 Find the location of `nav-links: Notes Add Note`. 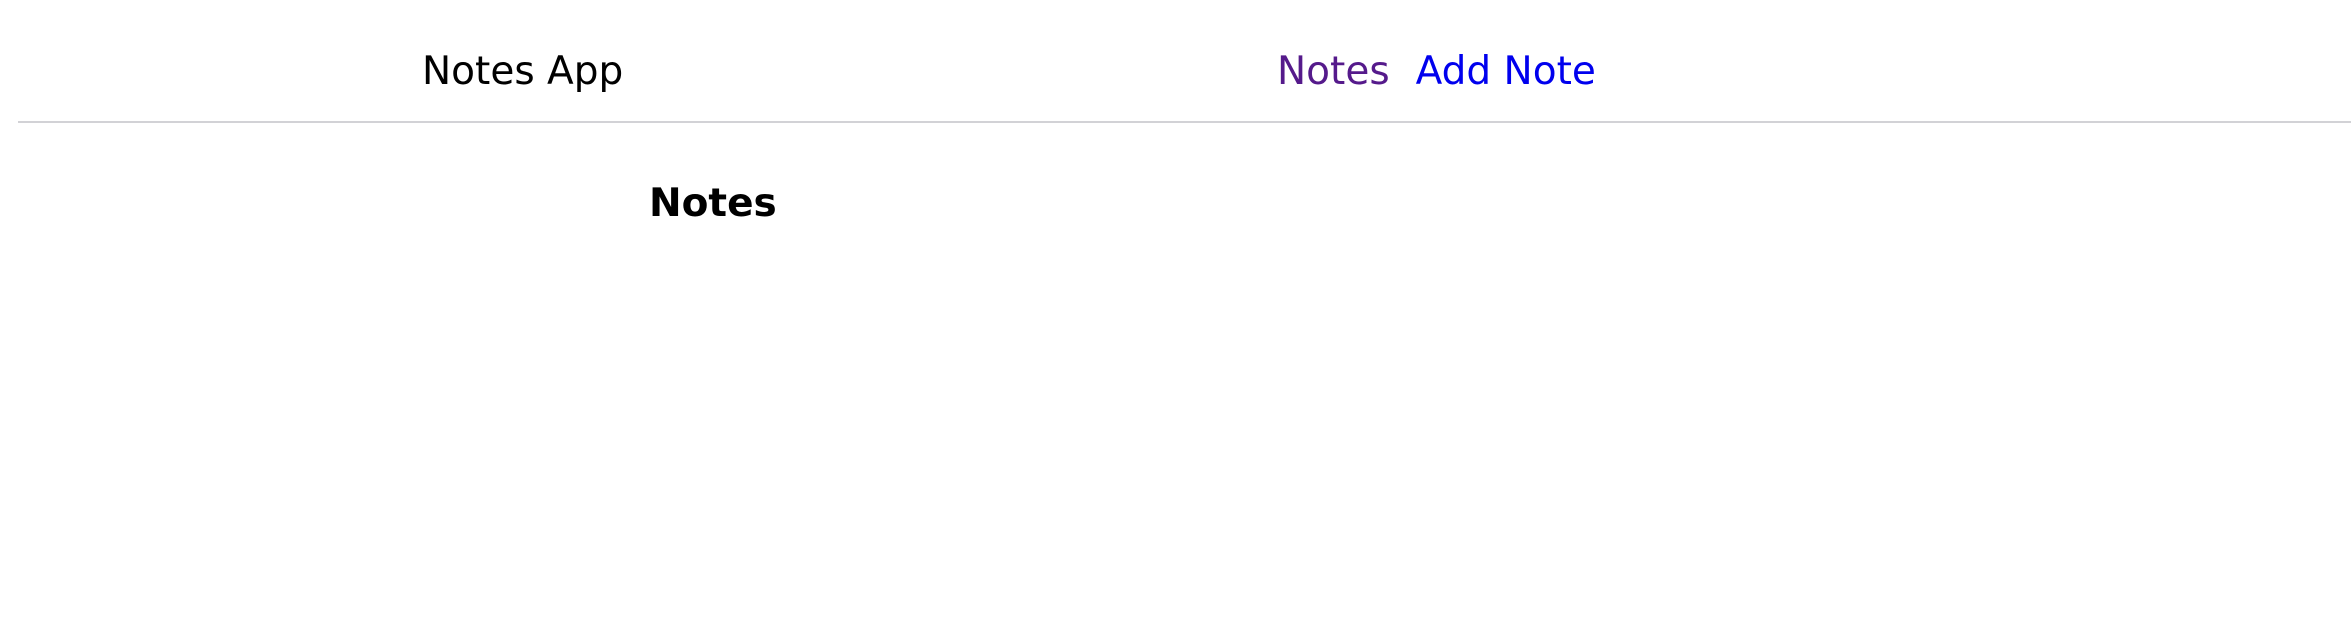

nav-links: Notes Add Note is located at coordinates (1436, 72).